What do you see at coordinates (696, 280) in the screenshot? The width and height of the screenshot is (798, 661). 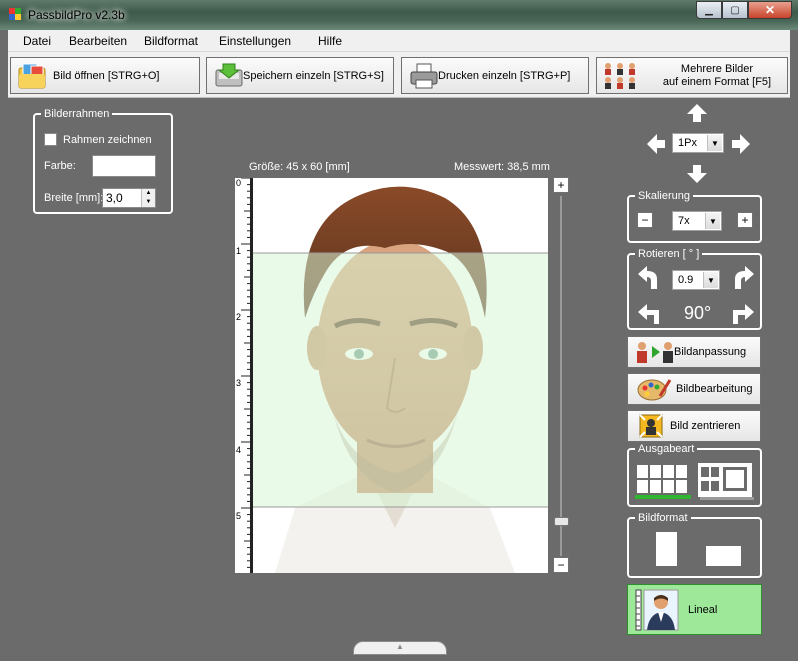 I see `rotate-angle-select: 0.9 ▼` at bounding box center [696, 280].